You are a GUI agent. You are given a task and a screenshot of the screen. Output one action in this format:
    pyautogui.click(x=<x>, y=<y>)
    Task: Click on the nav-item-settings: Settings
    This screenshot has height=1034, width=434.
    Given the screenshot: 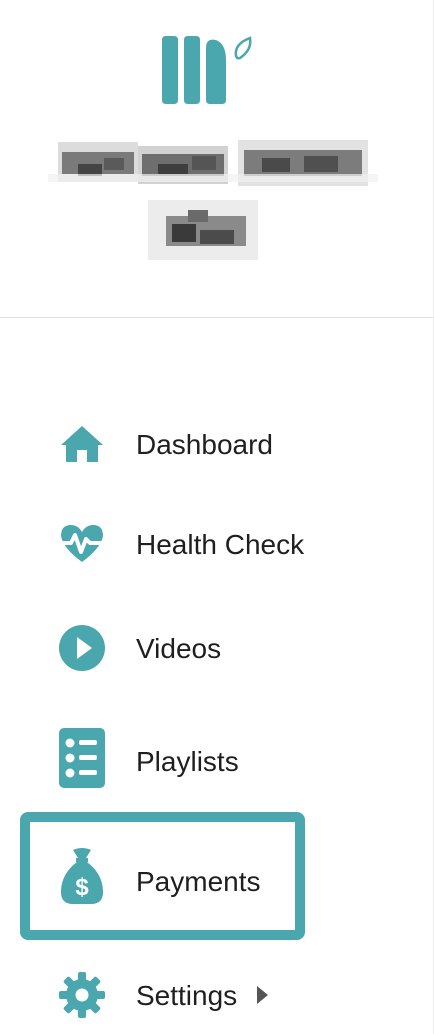 What is the action you would take?
    pyautogui.click(x=217, y=995)
    